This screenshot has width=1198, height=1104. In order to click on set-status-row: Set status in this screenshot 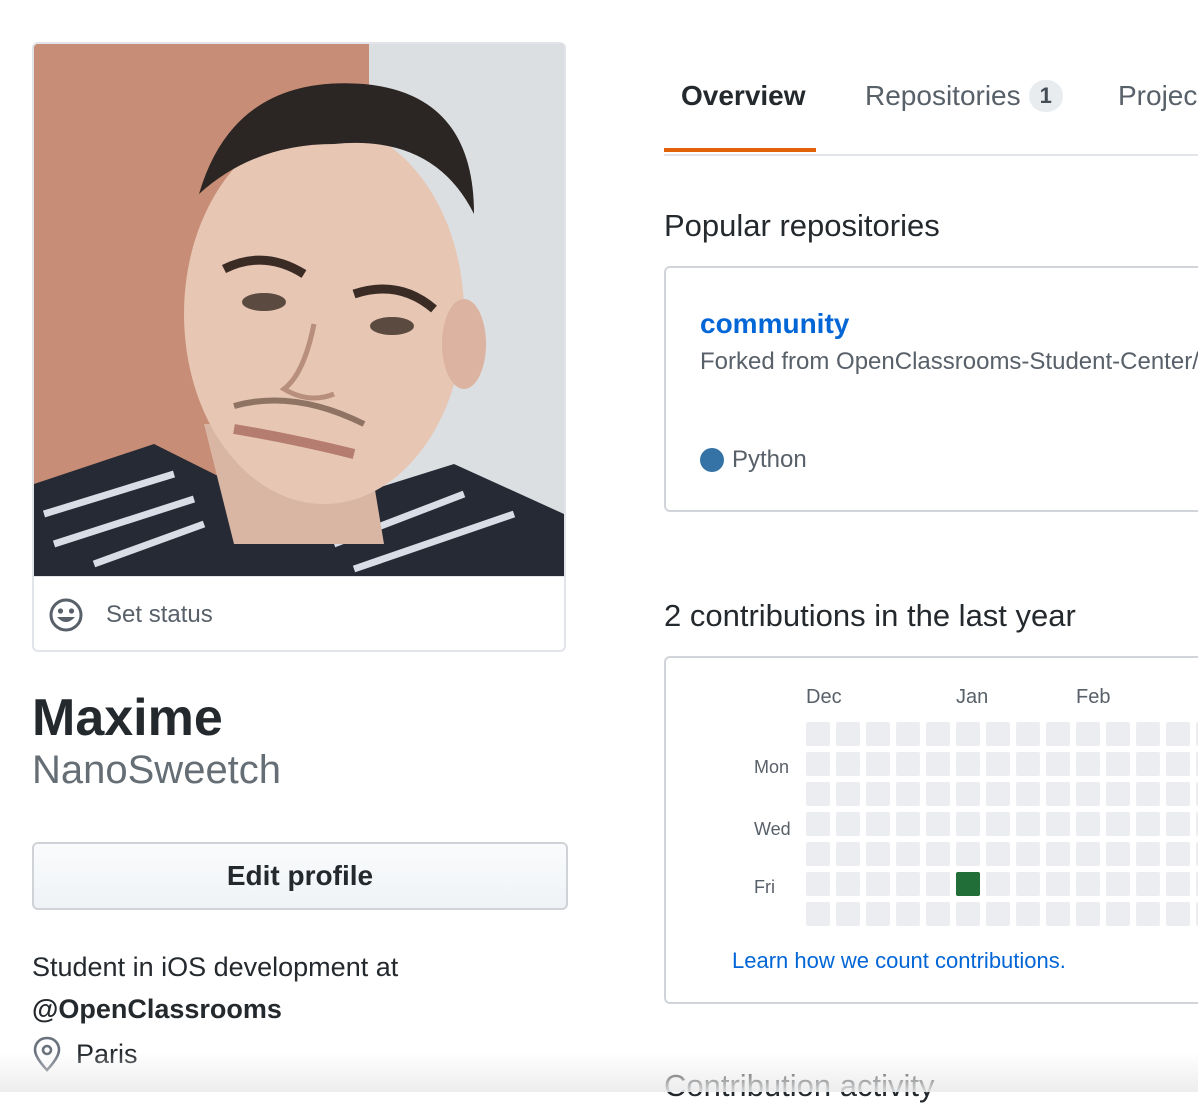, I will do `click(299, 613)`.